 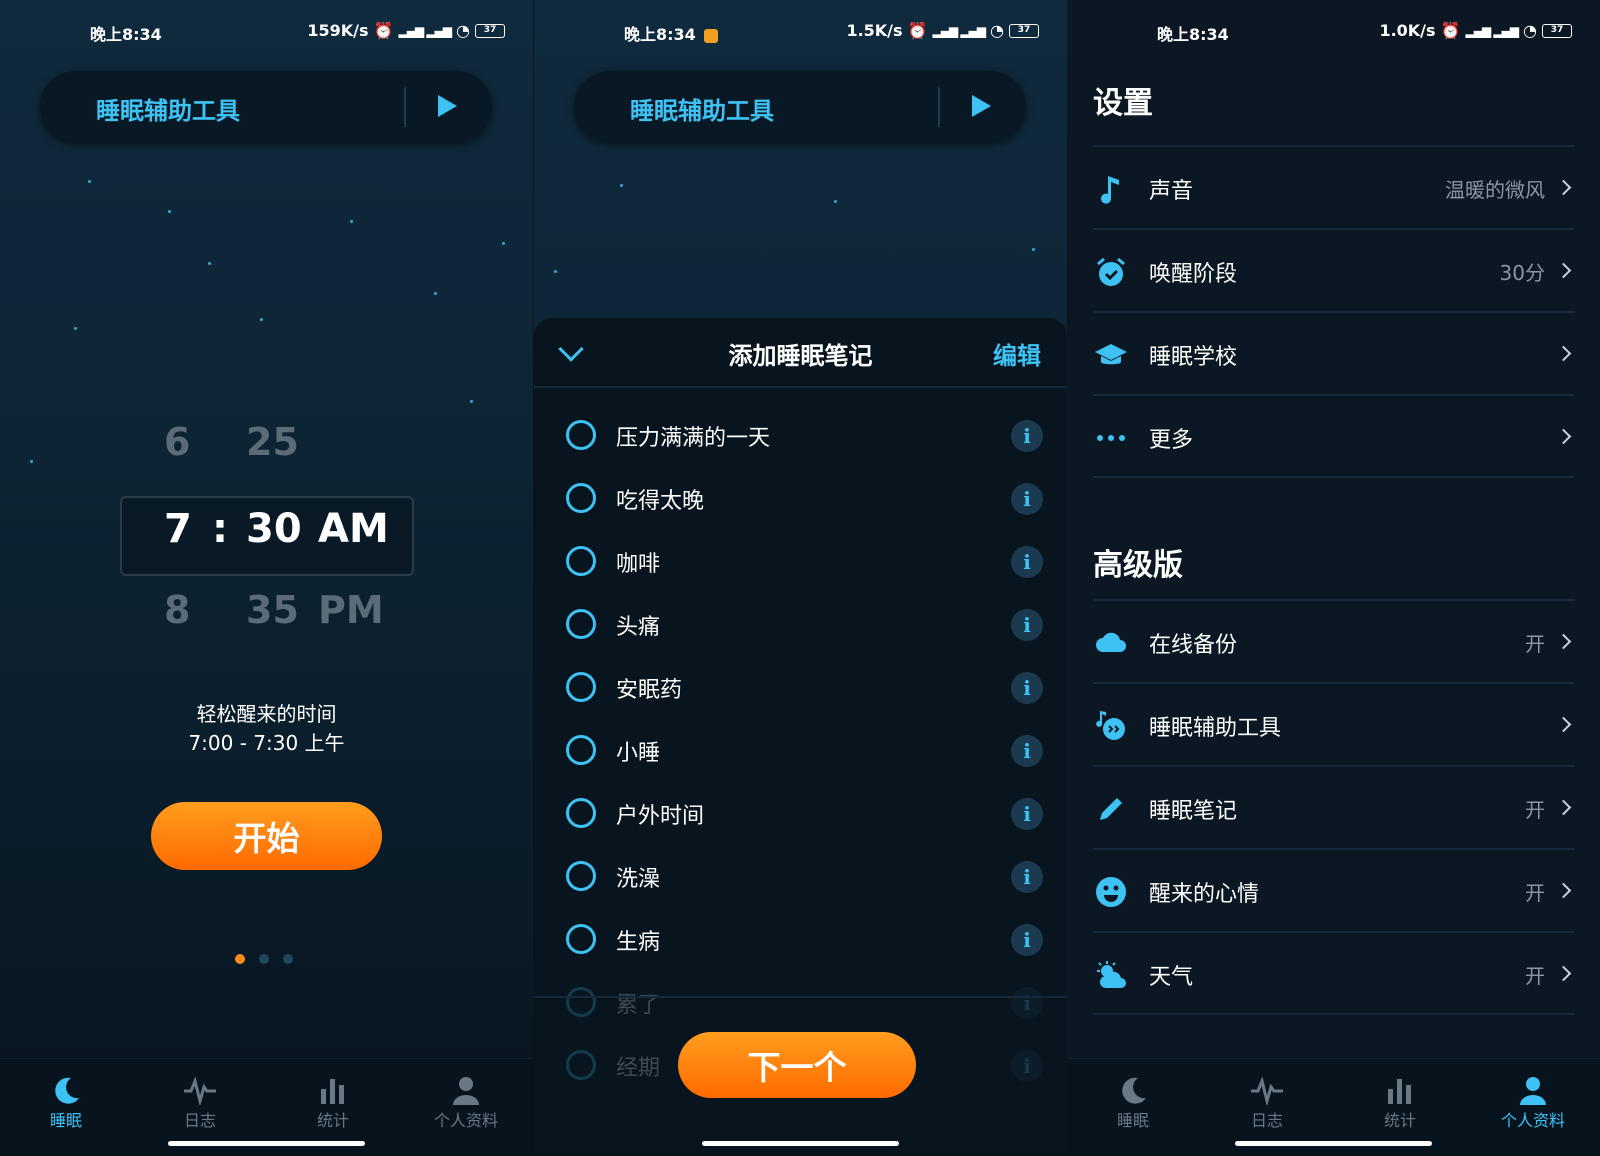 What do you see at coordinates (800, 1004) in the screenshot?
I see `note-item: 累了 i` at bounding box center [800, 1004].